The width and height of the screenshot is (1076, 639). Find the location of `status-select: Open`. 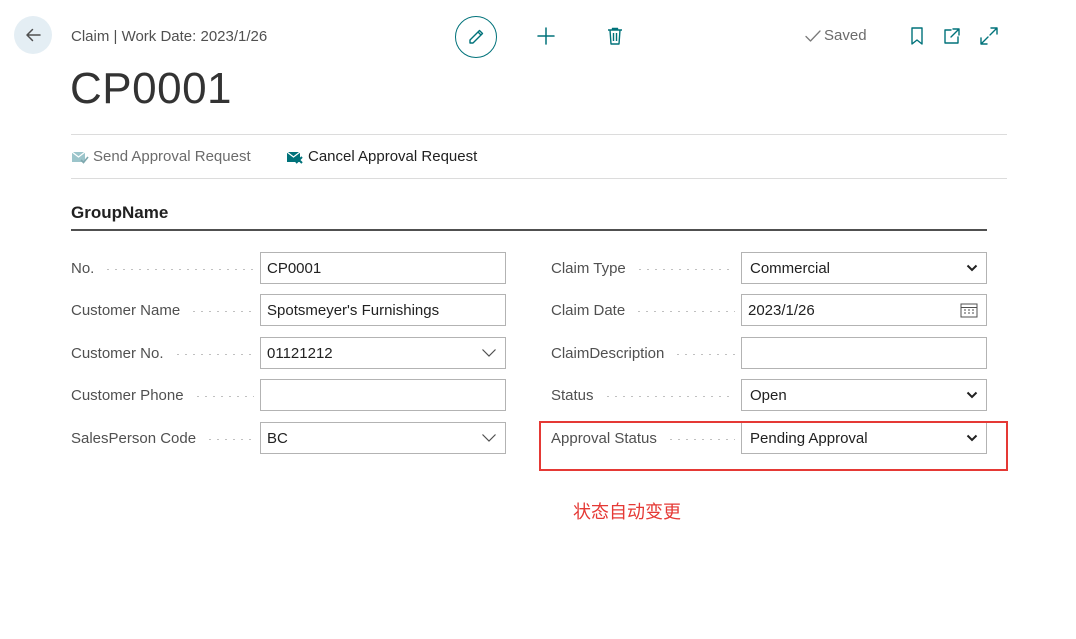

status-select: Open is located at coordinates (864, 395).